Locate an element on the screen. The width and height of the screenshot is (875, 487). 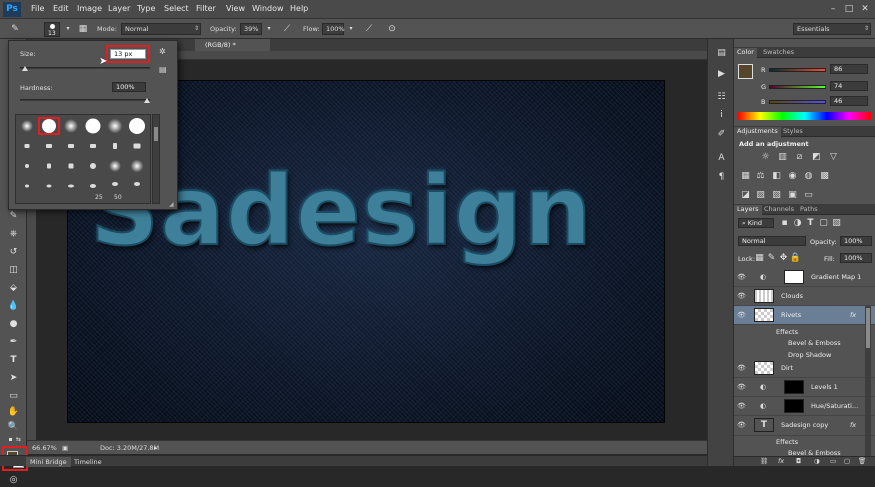
menu-select: Select is located at coordinates (176, 8).